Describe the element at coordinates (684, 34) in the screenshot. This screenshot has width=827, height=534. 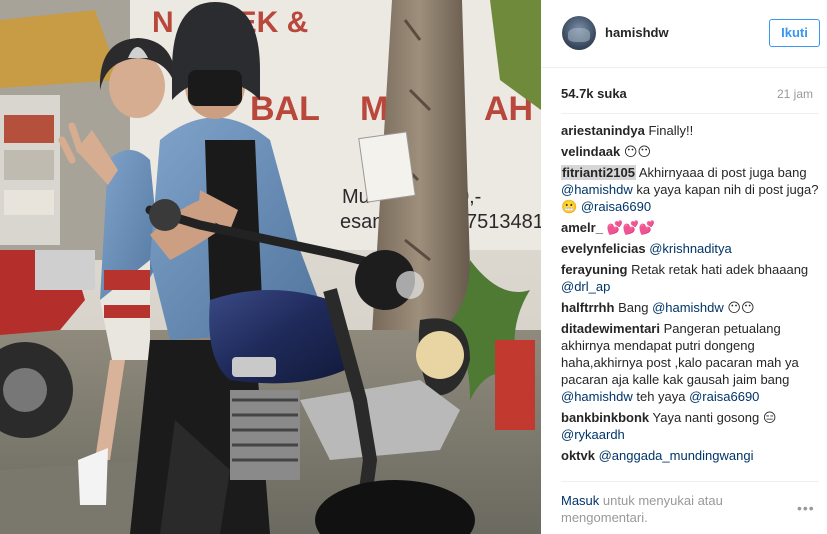
I see `post-header: hamishdw Ikuti` at that location.